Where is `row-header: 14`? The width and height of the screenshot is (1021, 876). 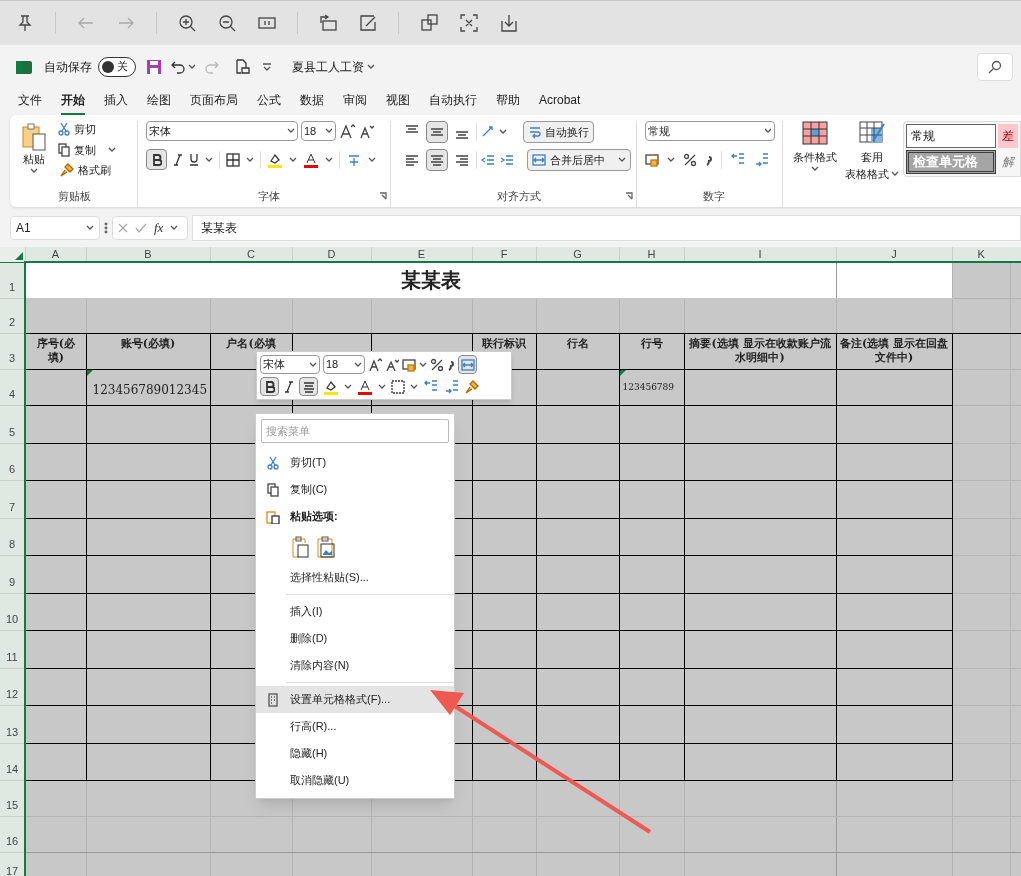
row-header: 14 is located at coordinates (12, 761).